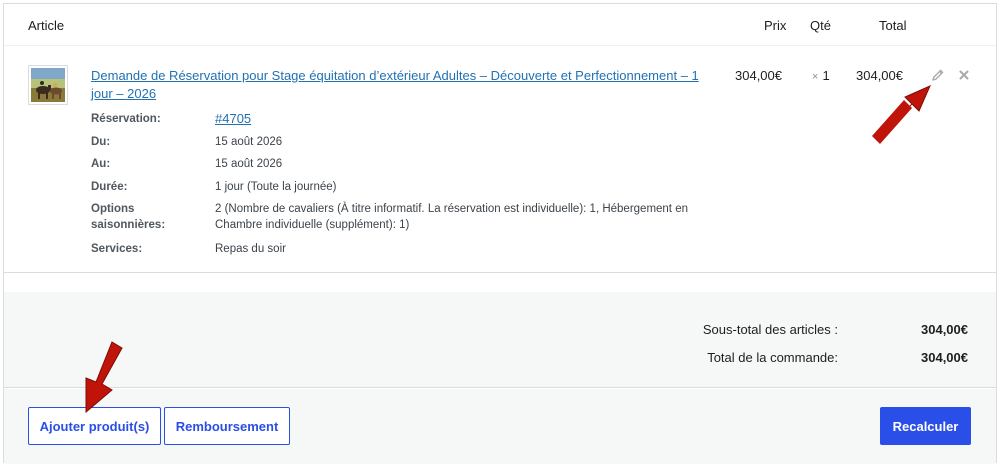  I want to click on unit-price: 304,00€, so click(758, 75).